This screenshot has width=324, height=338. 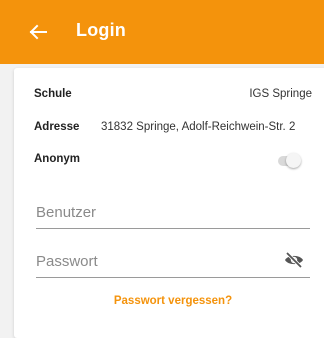 I want to click on eye-off-icon, so click(x=294, y=260).